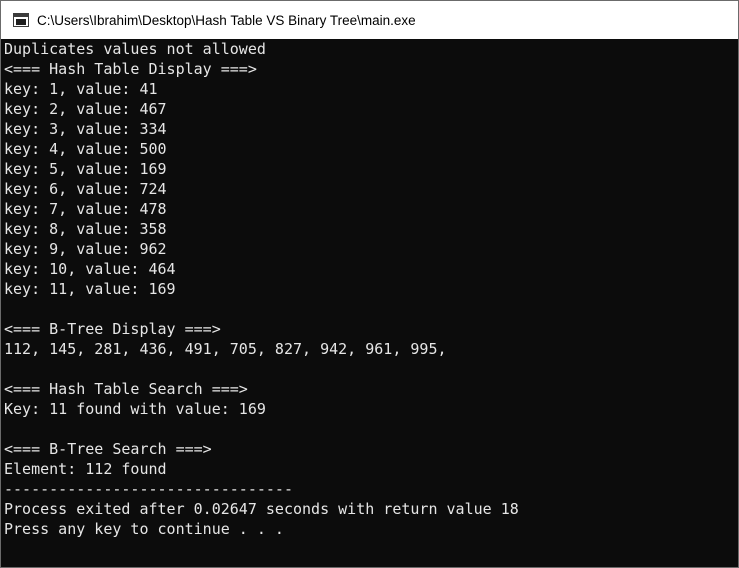 This screenshot has height=568, width=739. What do you see at coordinates (85, 109) in the screenshot?
I see `console-line: key: 2, value: 467` at bounding box center [85, 109].